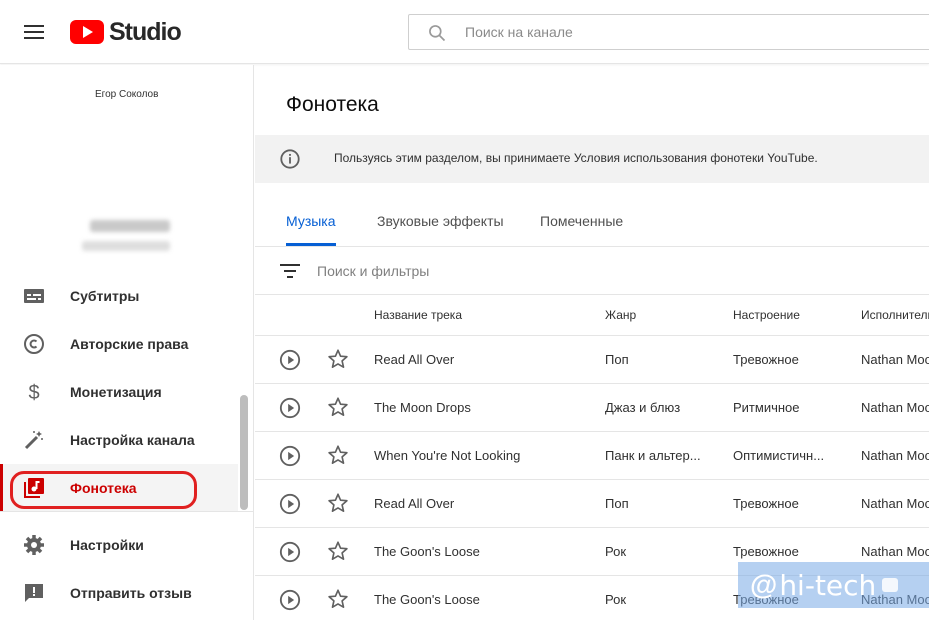 The image size is (929, 620). Describe the element at coordinates (87, 32) in the screenshot. I see `youtube-play-logo-icon` at that location.